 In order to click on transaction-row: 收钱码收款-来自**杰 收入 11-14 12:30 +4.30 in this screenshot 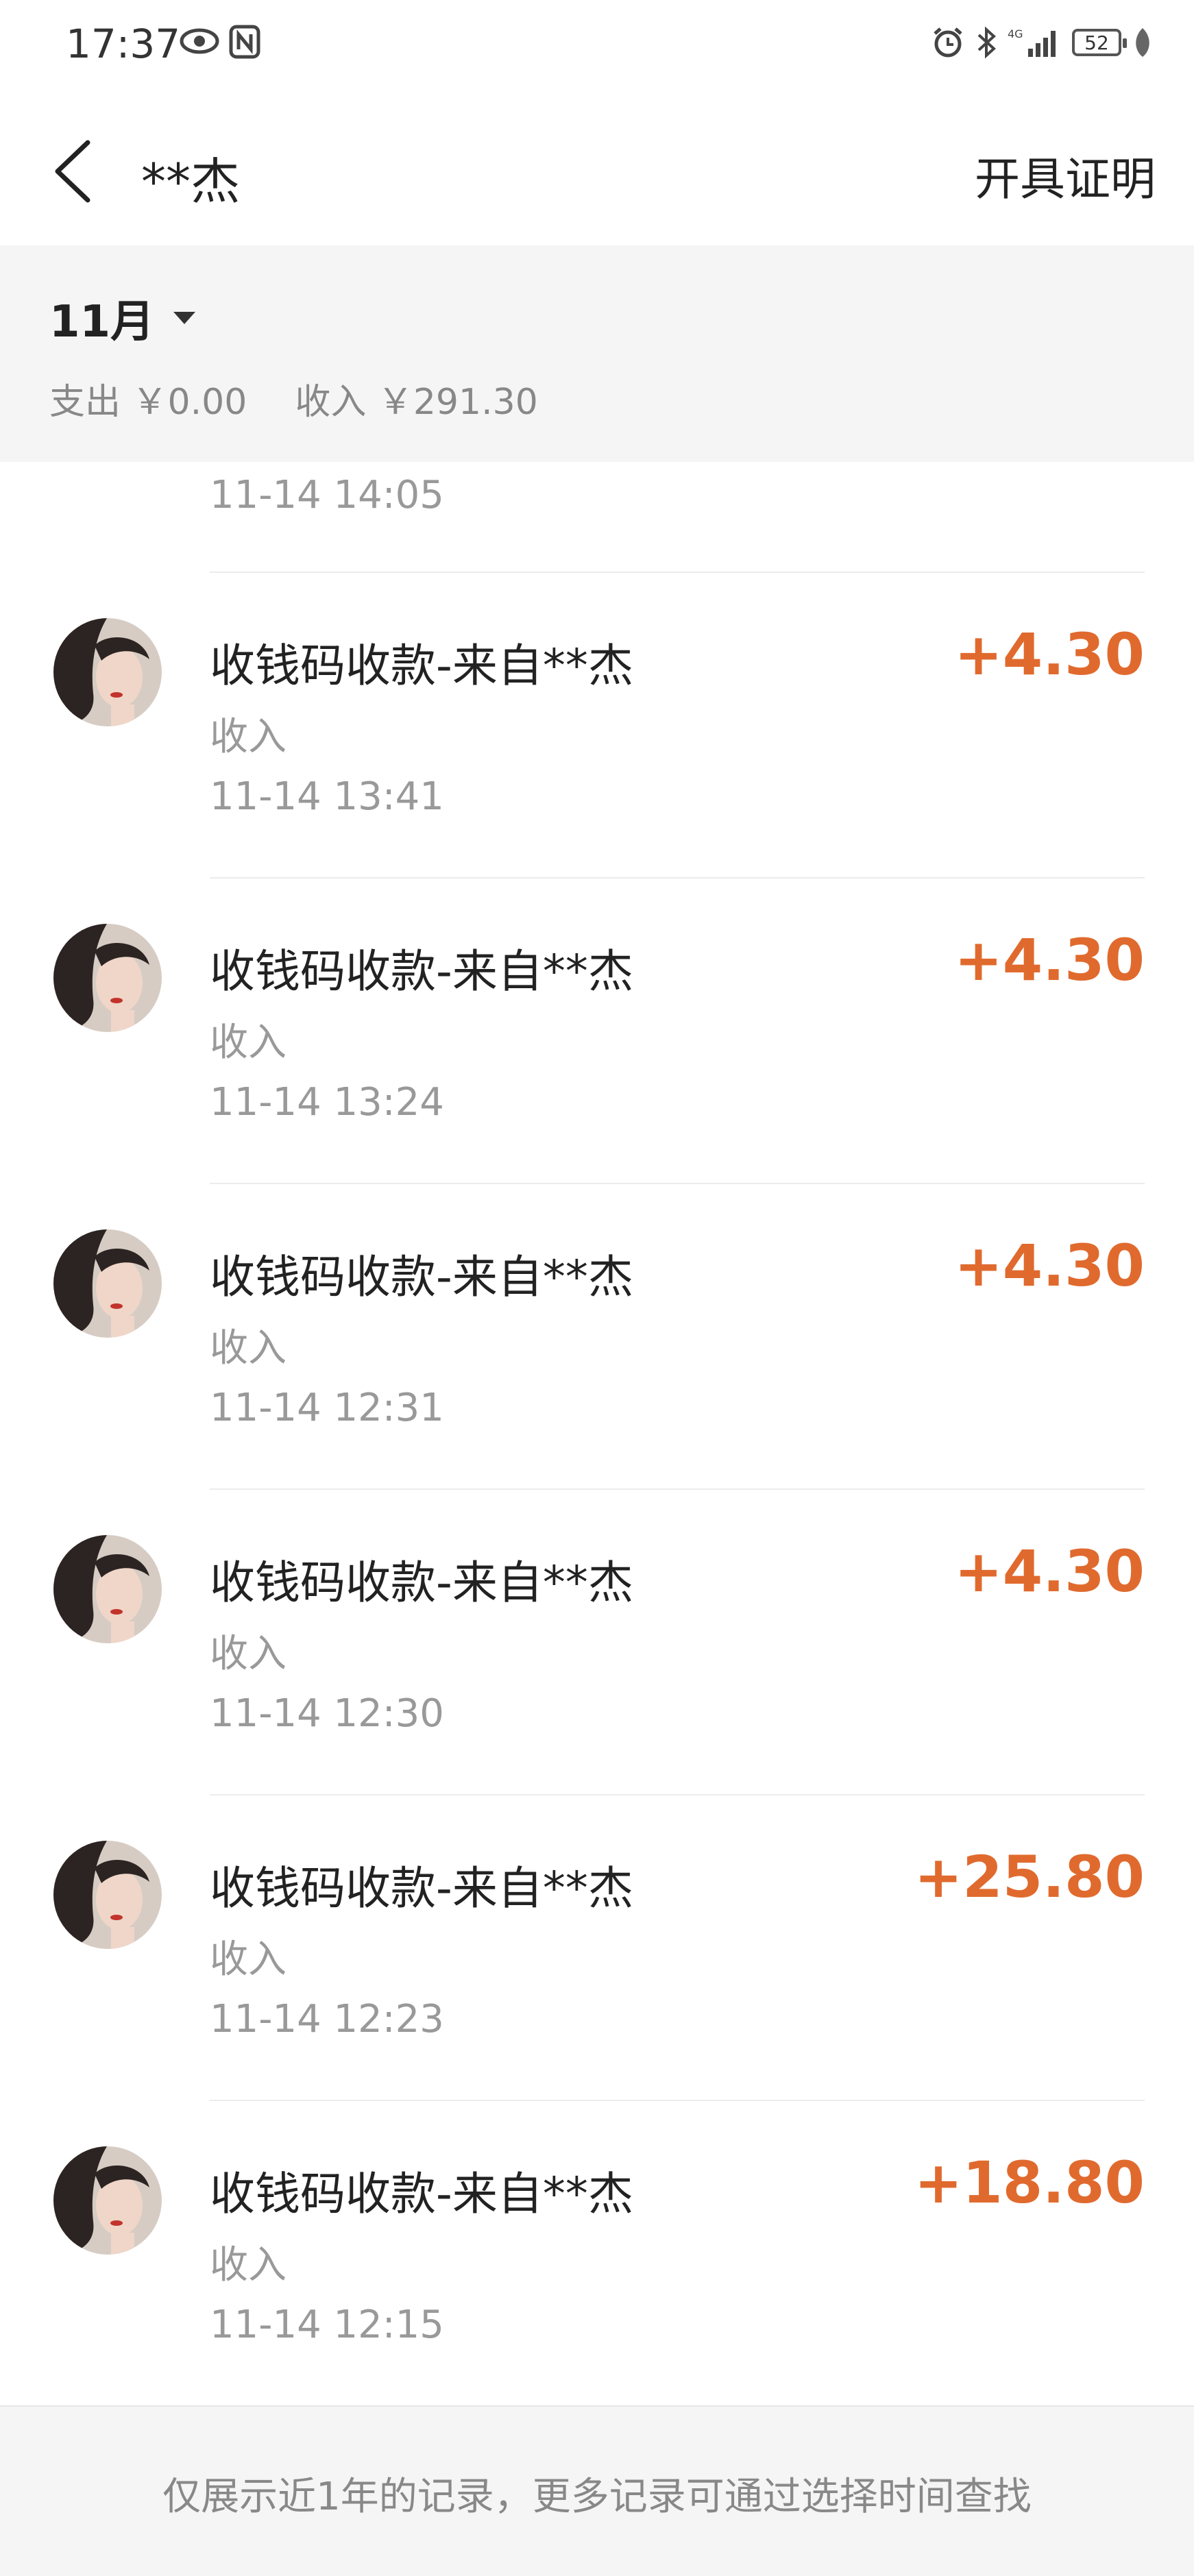, I will do `click(597, 1641)`.